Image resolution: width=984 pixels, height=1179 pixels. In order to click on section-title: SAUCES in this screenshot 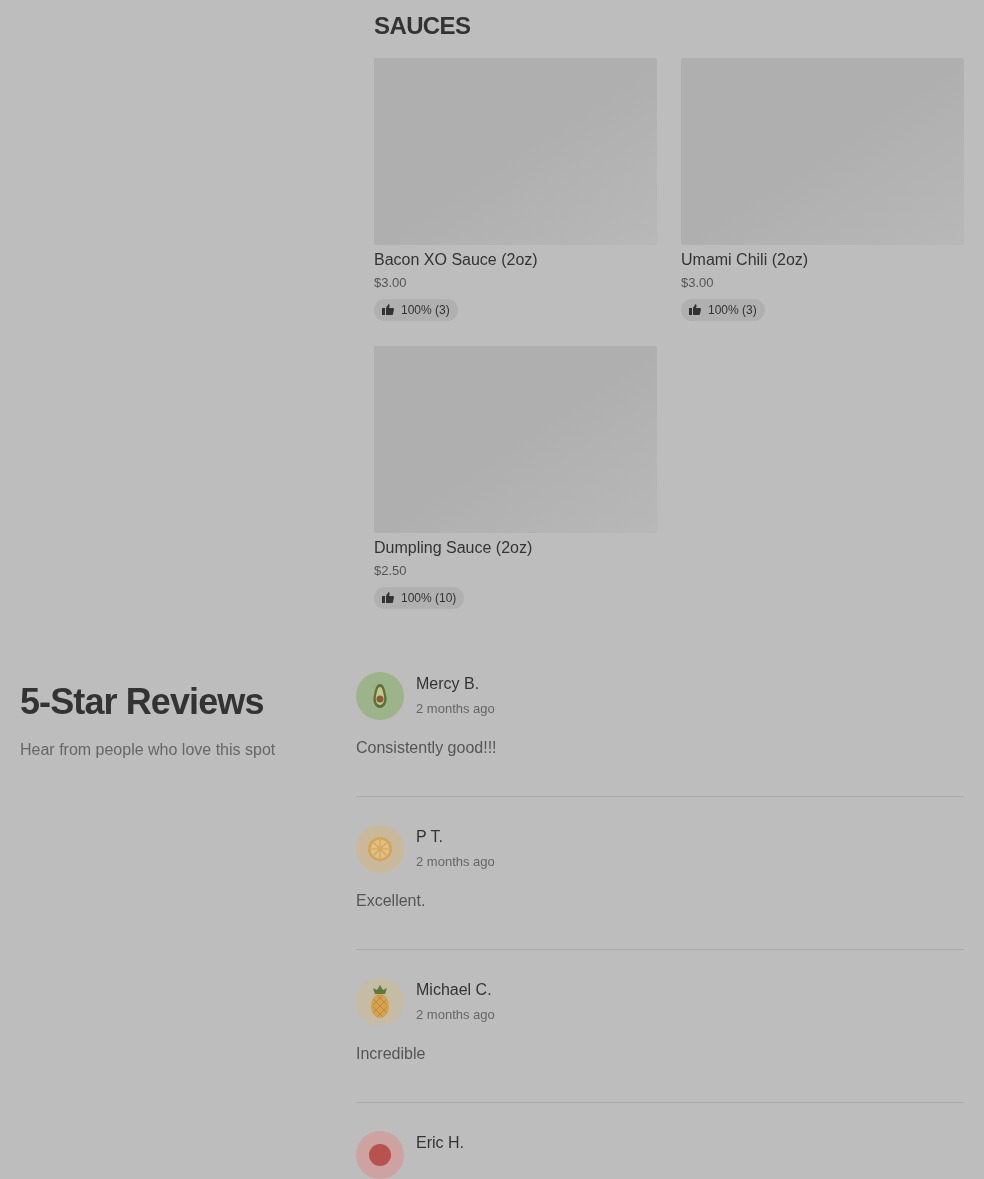, I will do `click(423, 26)`.